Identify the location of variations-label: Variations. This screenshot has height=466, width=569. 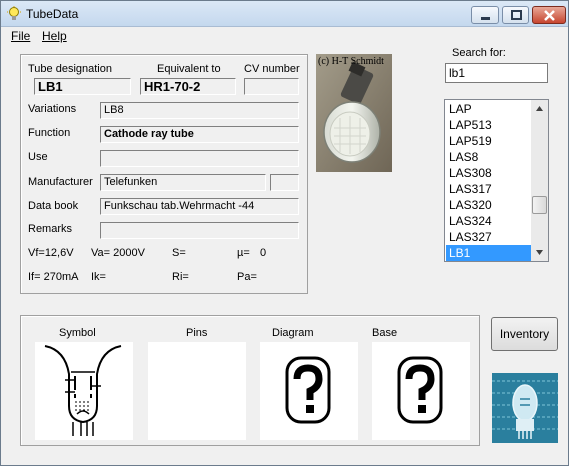
(52, 109).